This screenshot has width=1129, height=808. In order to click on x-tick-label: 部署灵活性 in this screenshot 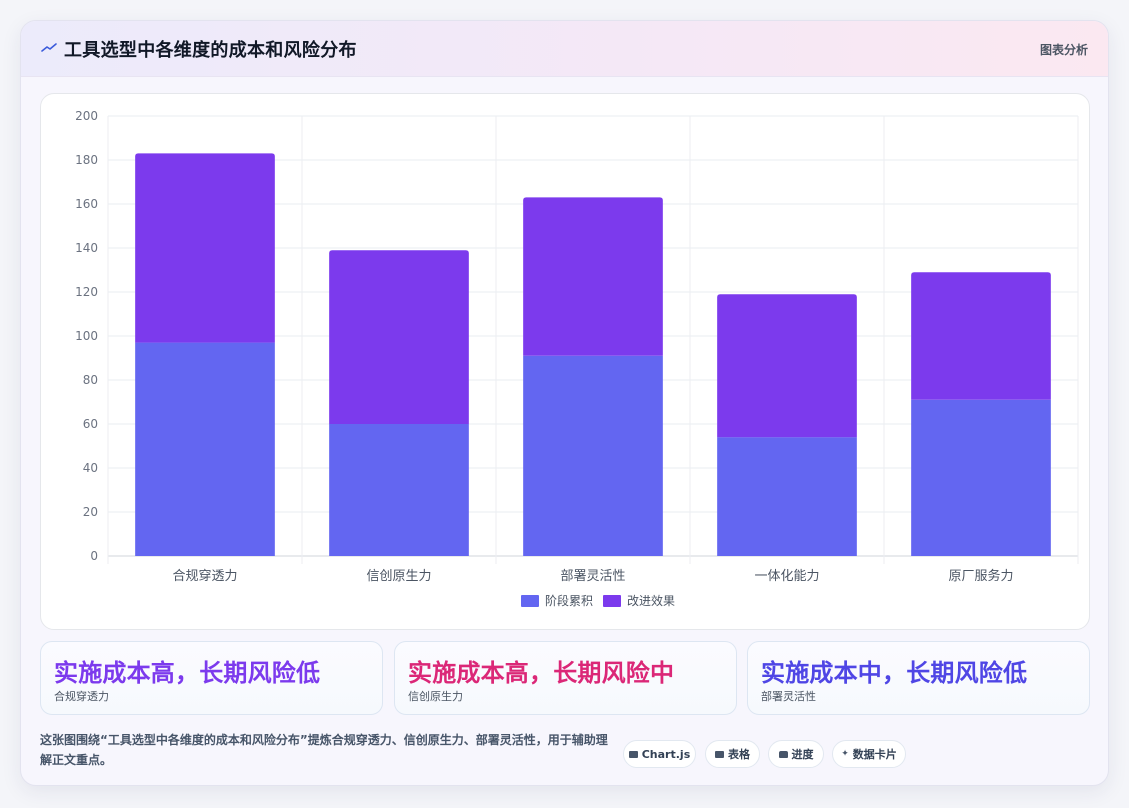, I will do `click(592, 576)`.